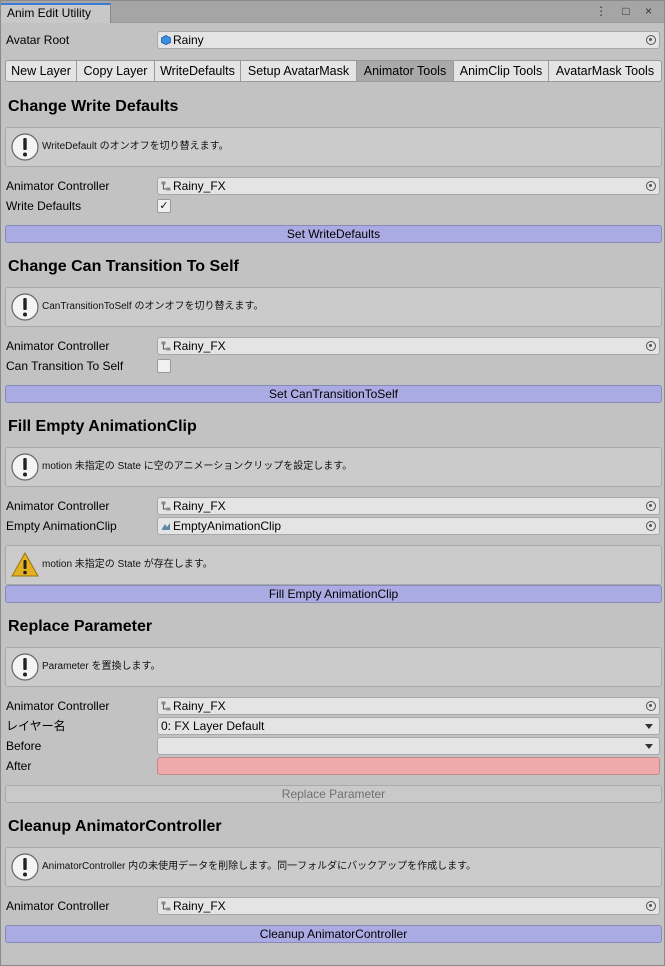  What do you see at coordinates (19, 766) in the screenshot?
I see `after-label: After` at bounding box center [19, 766].